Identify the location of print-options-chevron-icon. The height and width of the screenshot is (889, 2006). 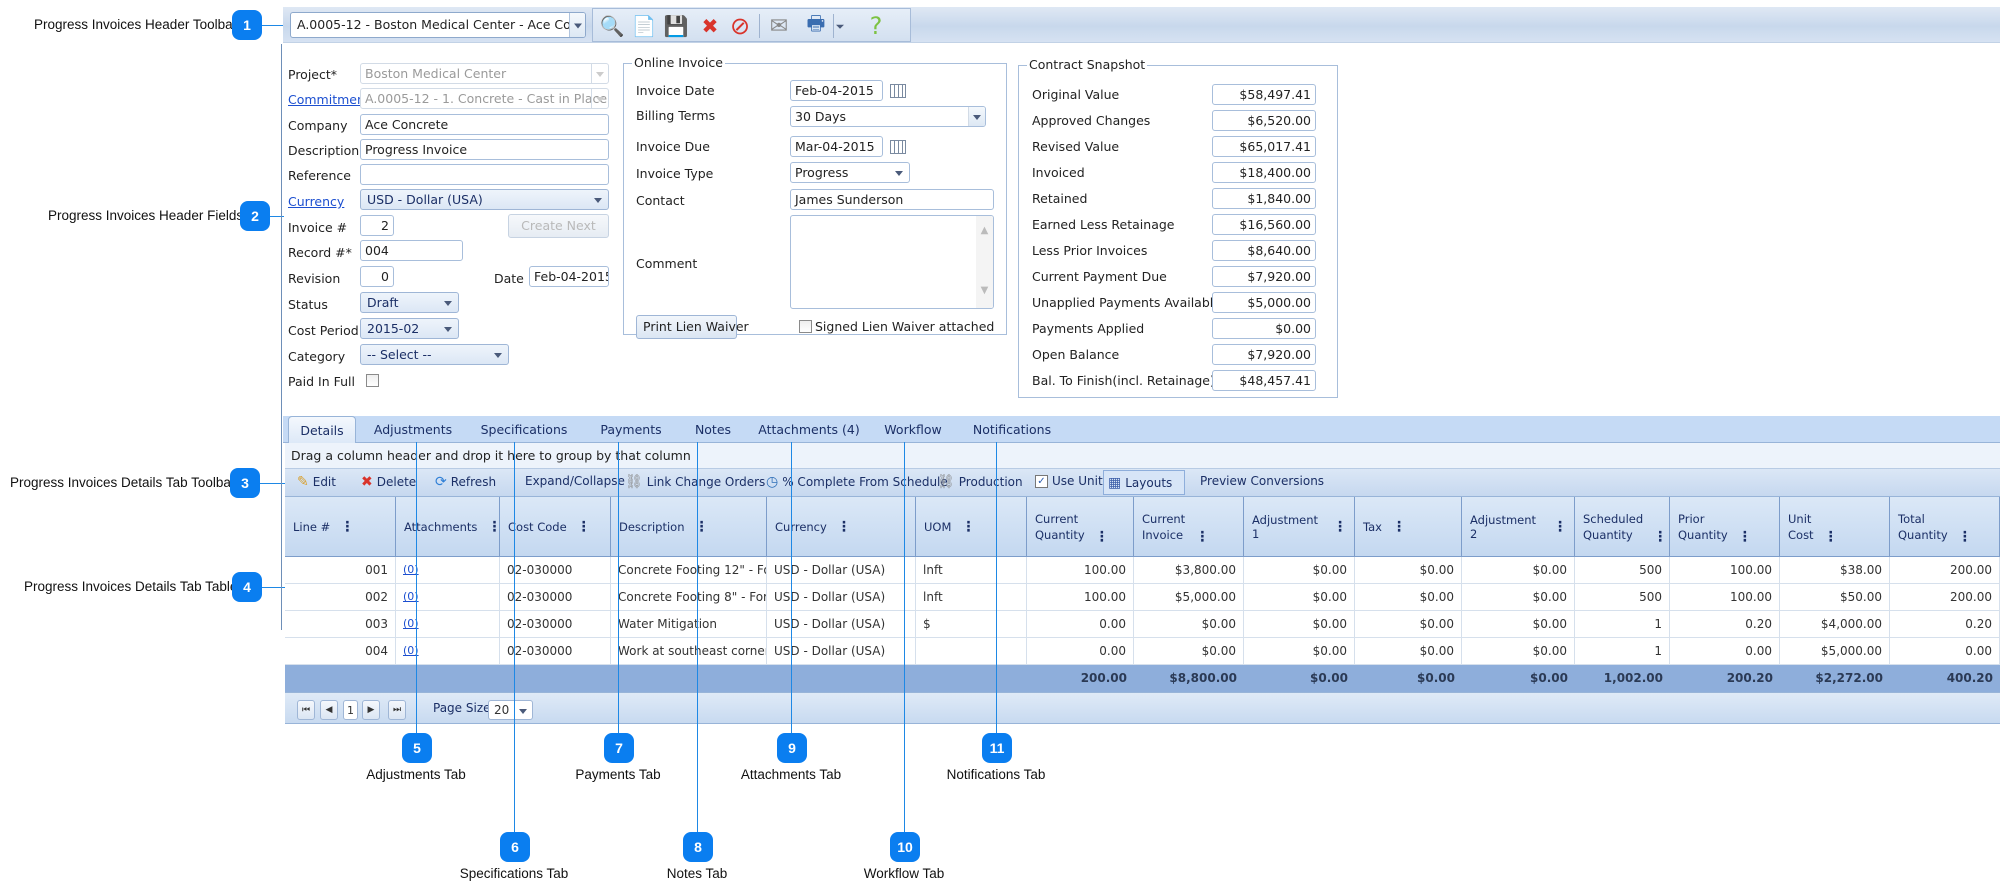
(840, 26).